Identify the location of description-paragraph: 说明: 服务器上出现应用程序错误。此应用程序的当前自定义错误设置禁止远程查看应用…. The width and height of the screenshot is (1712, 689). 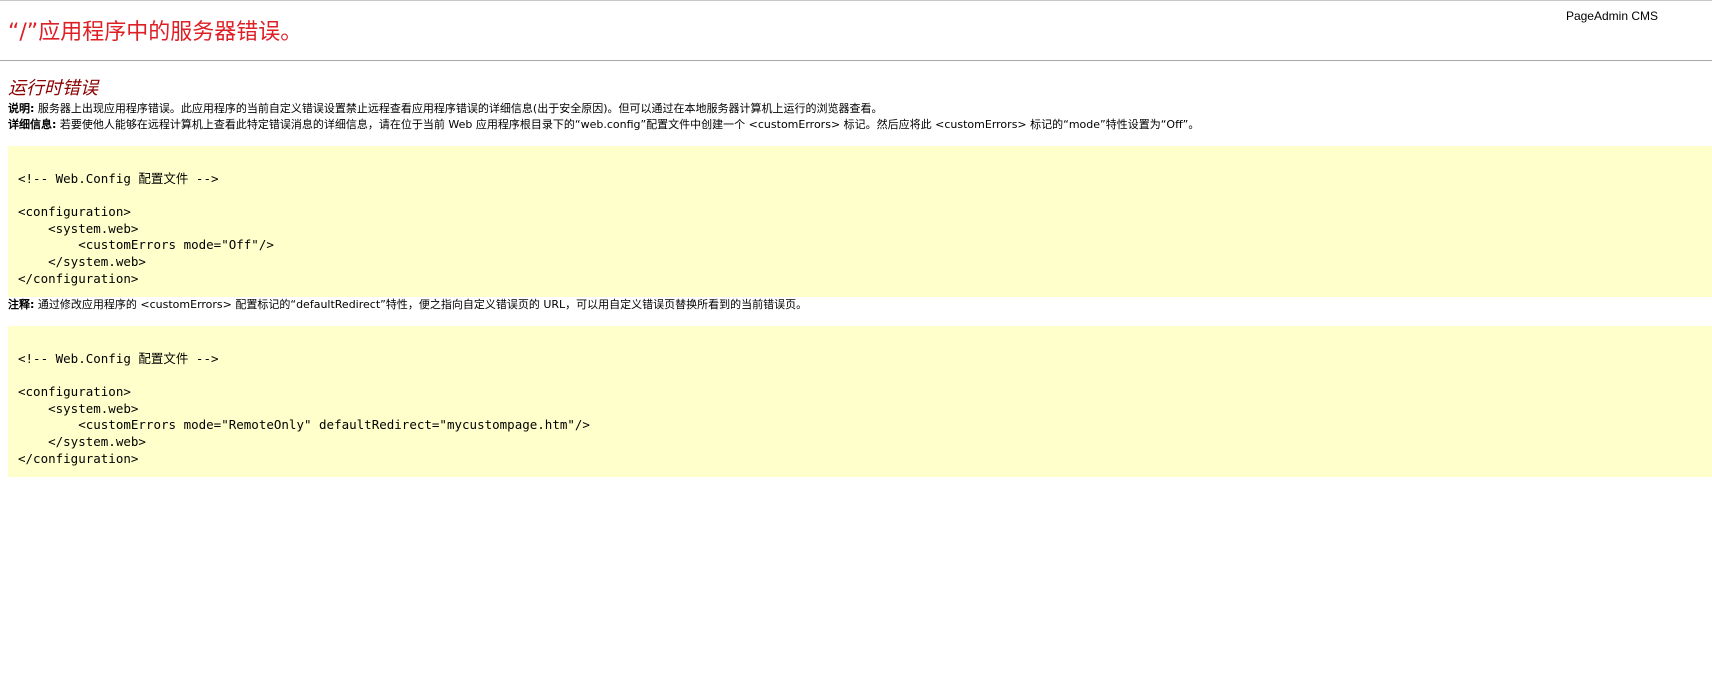
(860, 109).